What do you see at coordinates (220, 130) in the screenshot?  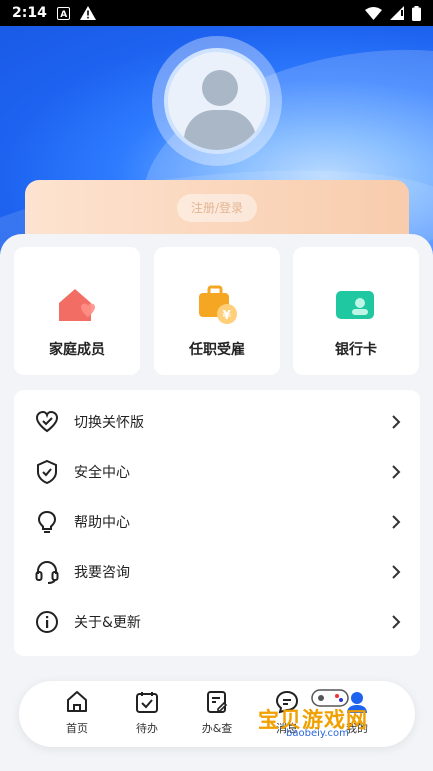 I see `avatar-body` at bounding box center [220, 130].